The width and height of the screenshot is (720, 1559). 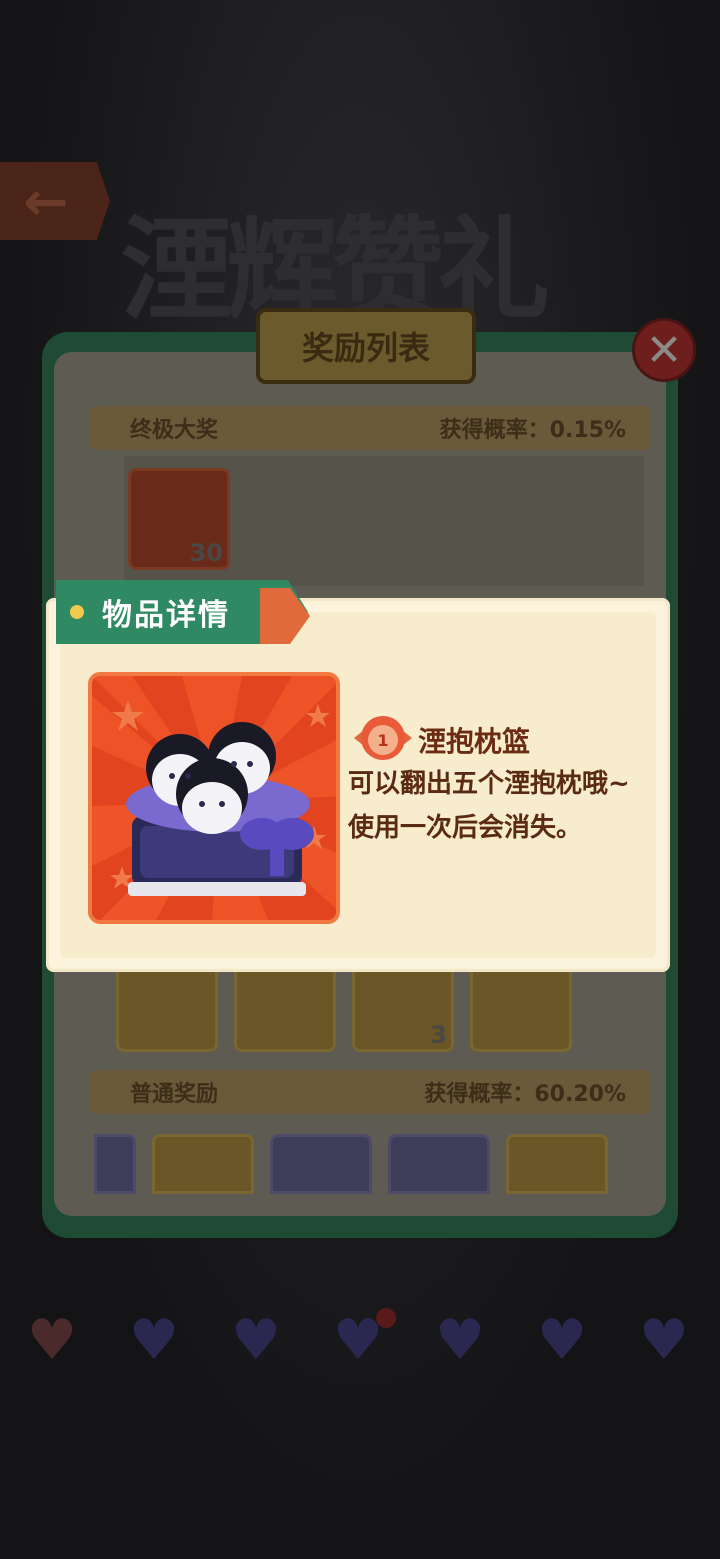 What do you see at coordinates (174, 430) in the screenshot?
I see `section-name: 终极大奖` at bounding box center [174, 430].